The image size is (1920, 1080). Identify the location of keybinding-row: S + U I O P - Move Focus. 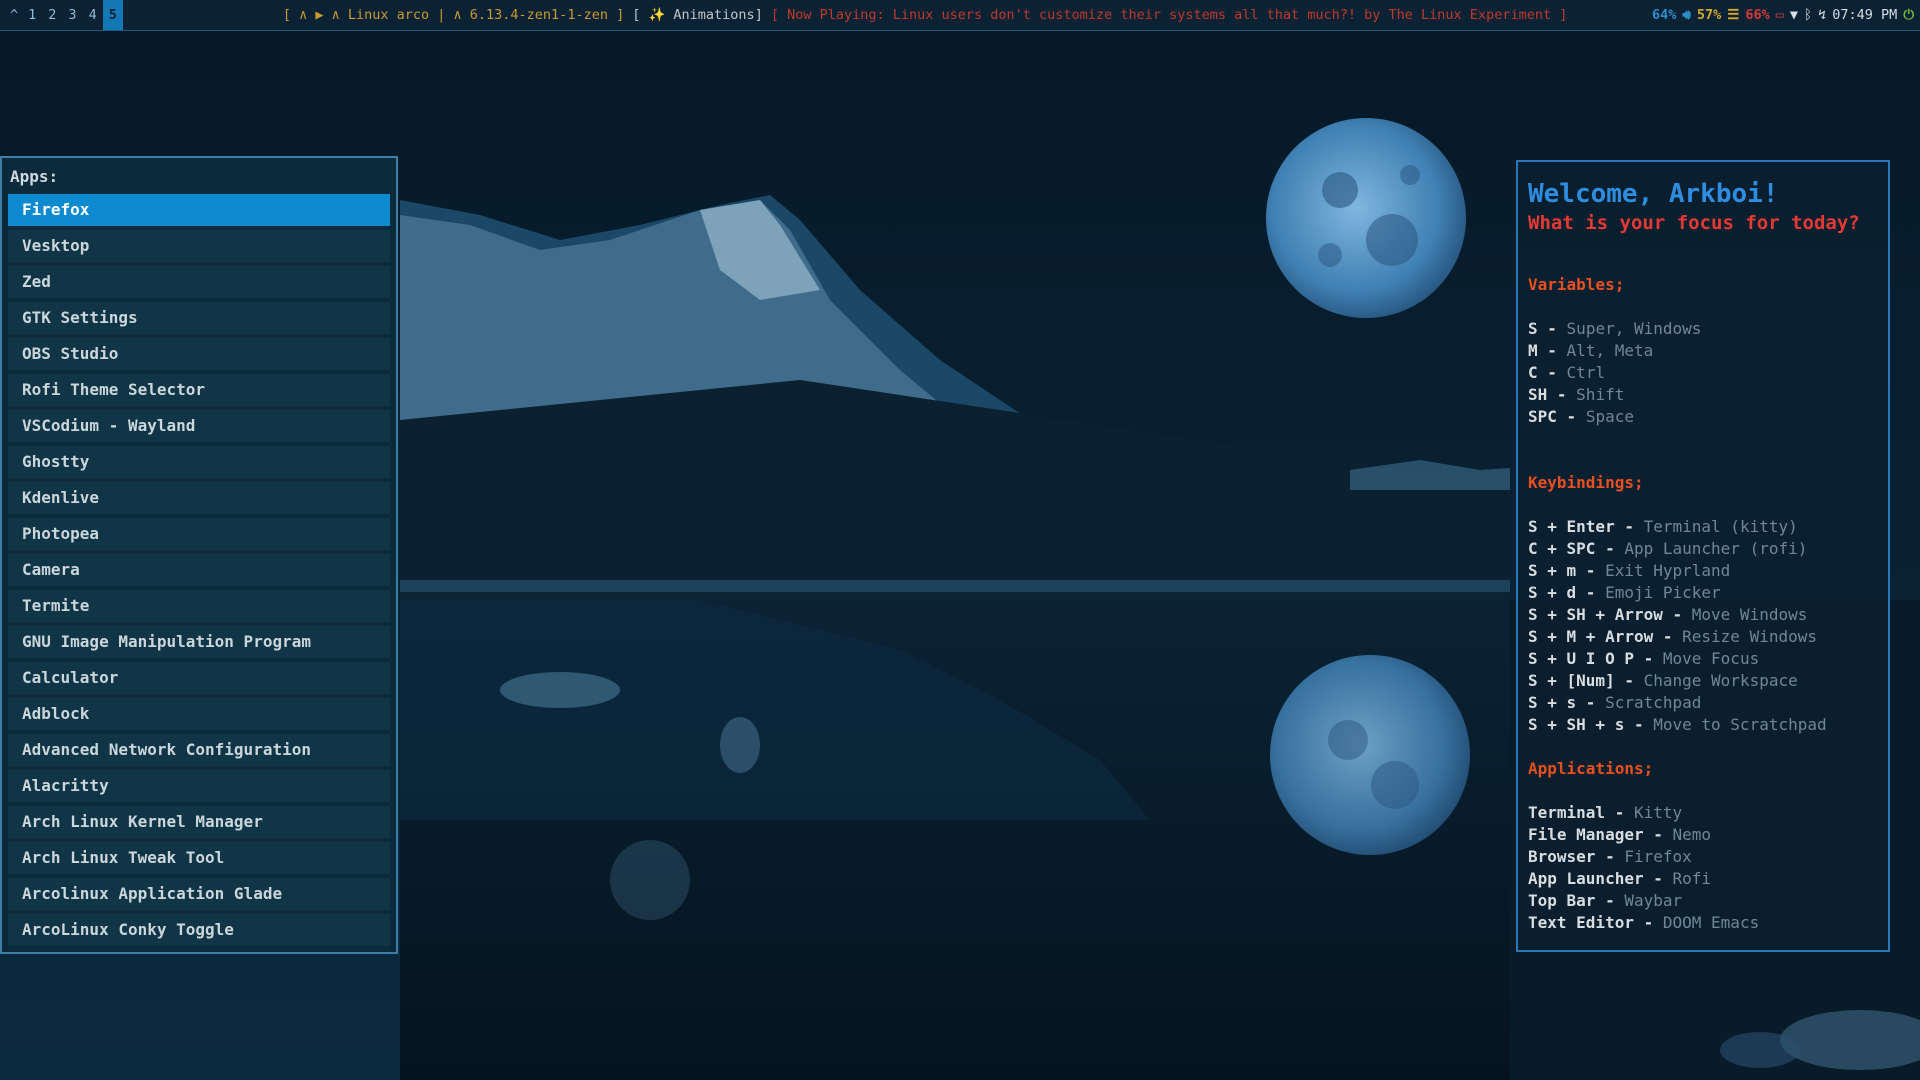
(1644, 658).